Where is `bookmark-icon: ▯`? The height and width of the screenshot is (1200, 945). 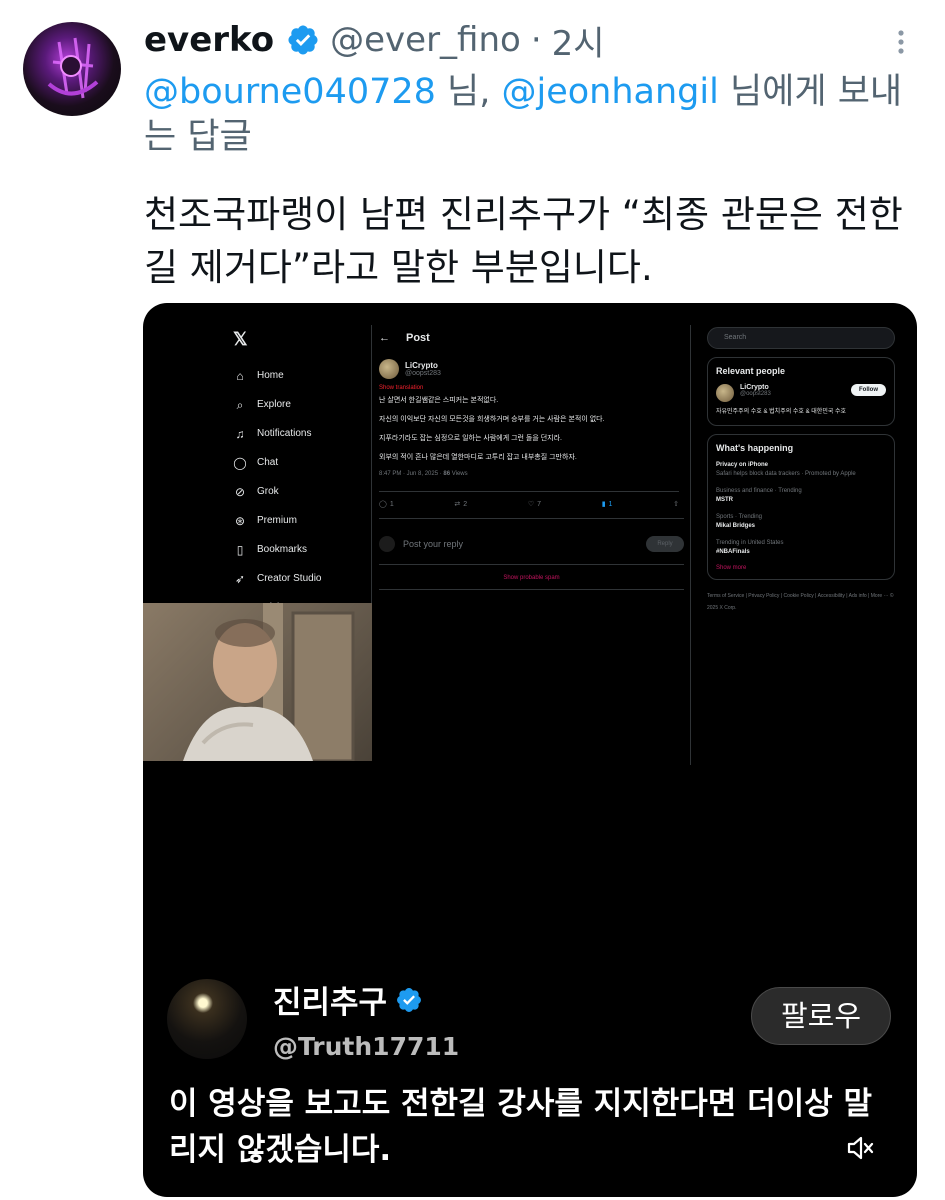 bookmark-icon: ▯ is located at coordinates (240, 549).